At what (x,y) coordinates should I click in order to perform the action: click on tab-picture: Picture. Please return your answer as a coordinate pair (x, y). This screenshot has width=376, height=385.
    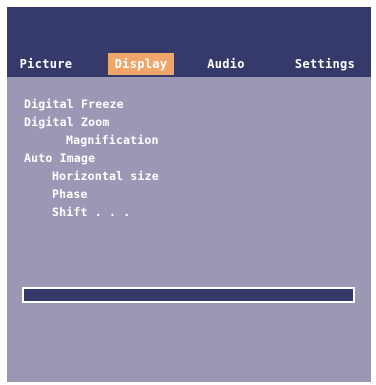
    Looking at the image, I should click on (46, 64).